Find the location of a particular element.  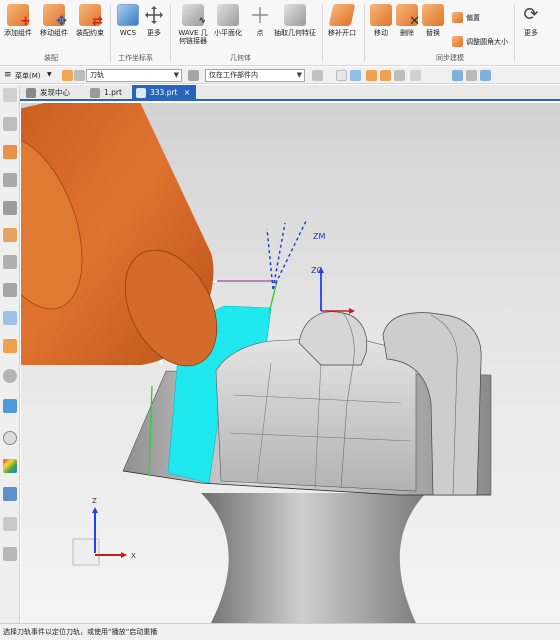

sync-move-label: 移动 is located at coordinates (381, 33).